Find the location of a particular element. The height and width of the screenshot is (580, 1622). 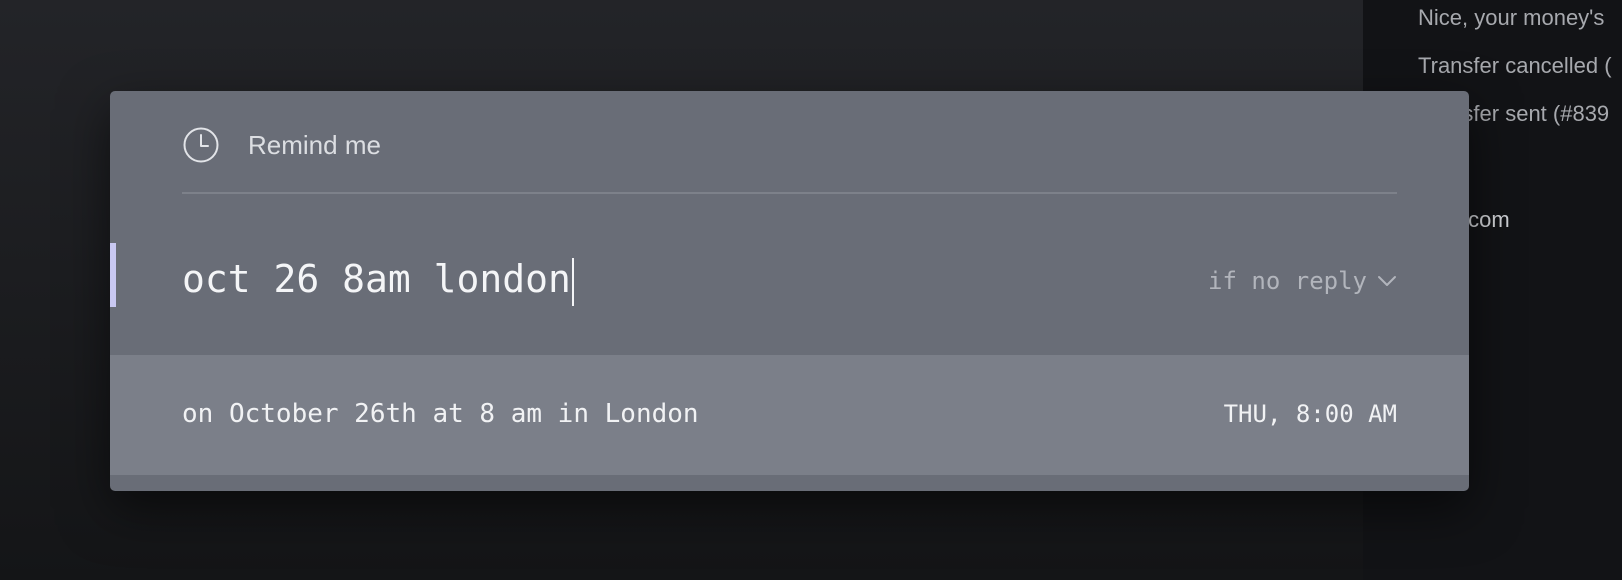

input-focus-indicator is located at coordinates (113, 275).